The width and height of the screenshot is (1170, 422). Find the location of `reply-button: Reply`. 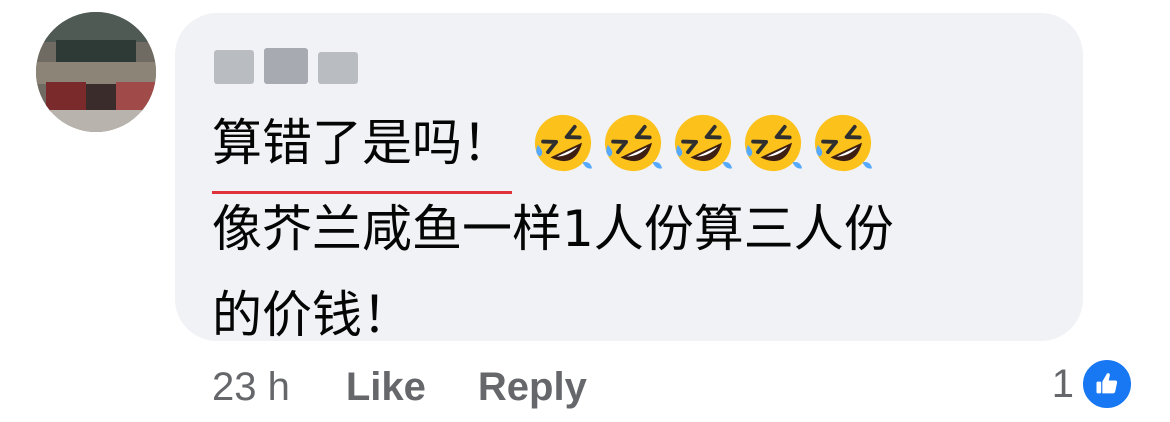

reply-button: Reply is located at coordinates (532, 387).